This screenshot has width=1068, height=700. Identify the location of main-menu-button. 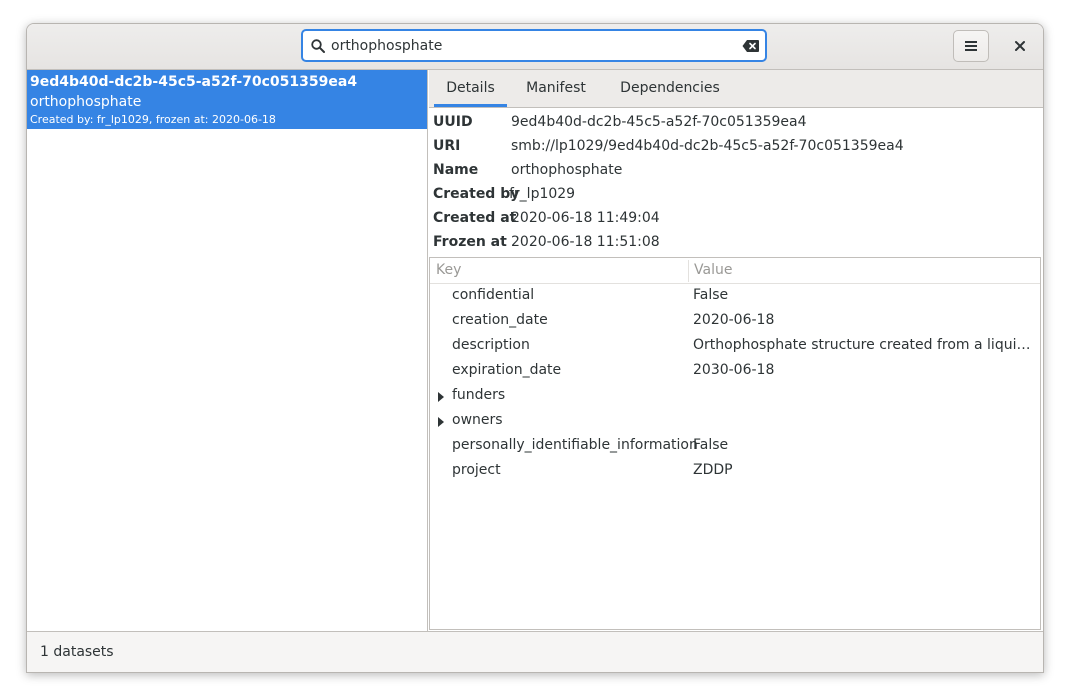
(971, 46).